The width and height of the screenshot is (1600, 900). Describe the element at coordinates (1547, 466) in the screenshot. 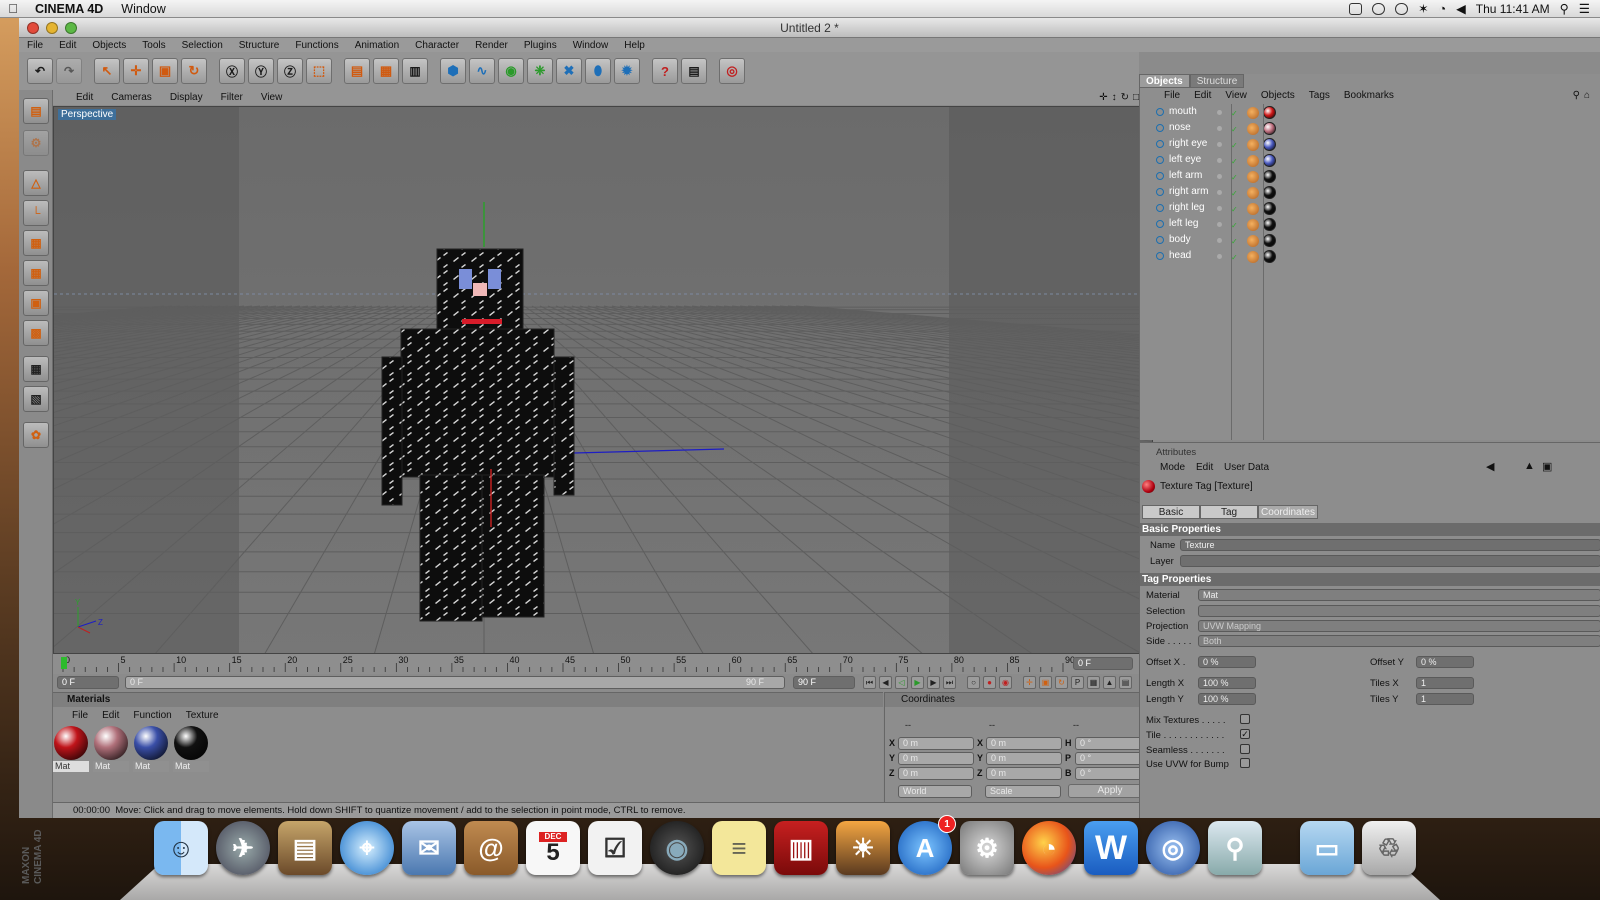

I see `attr-lock-icon: ▣` at that location.